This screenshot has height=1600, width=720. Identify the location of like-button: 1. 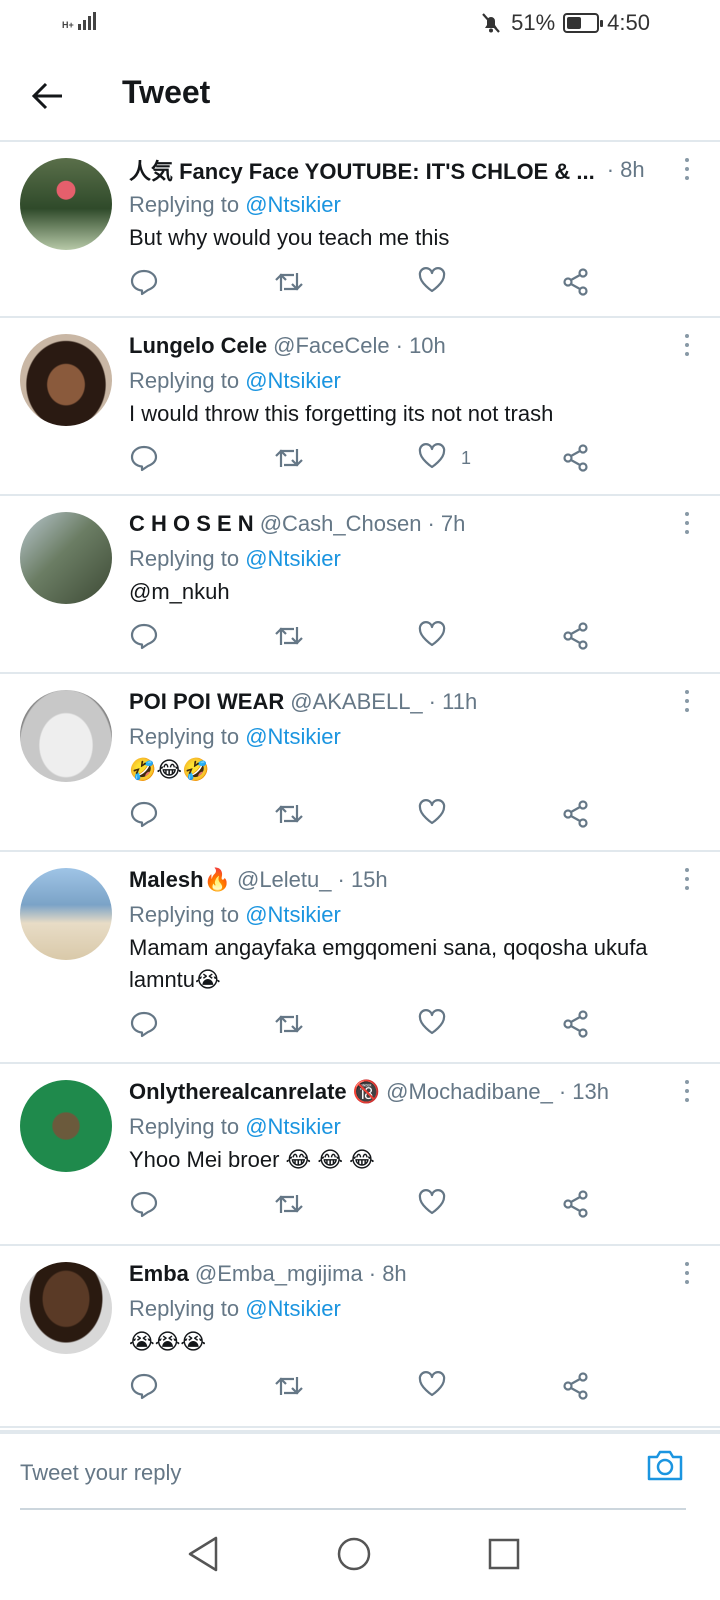
(444, 458).